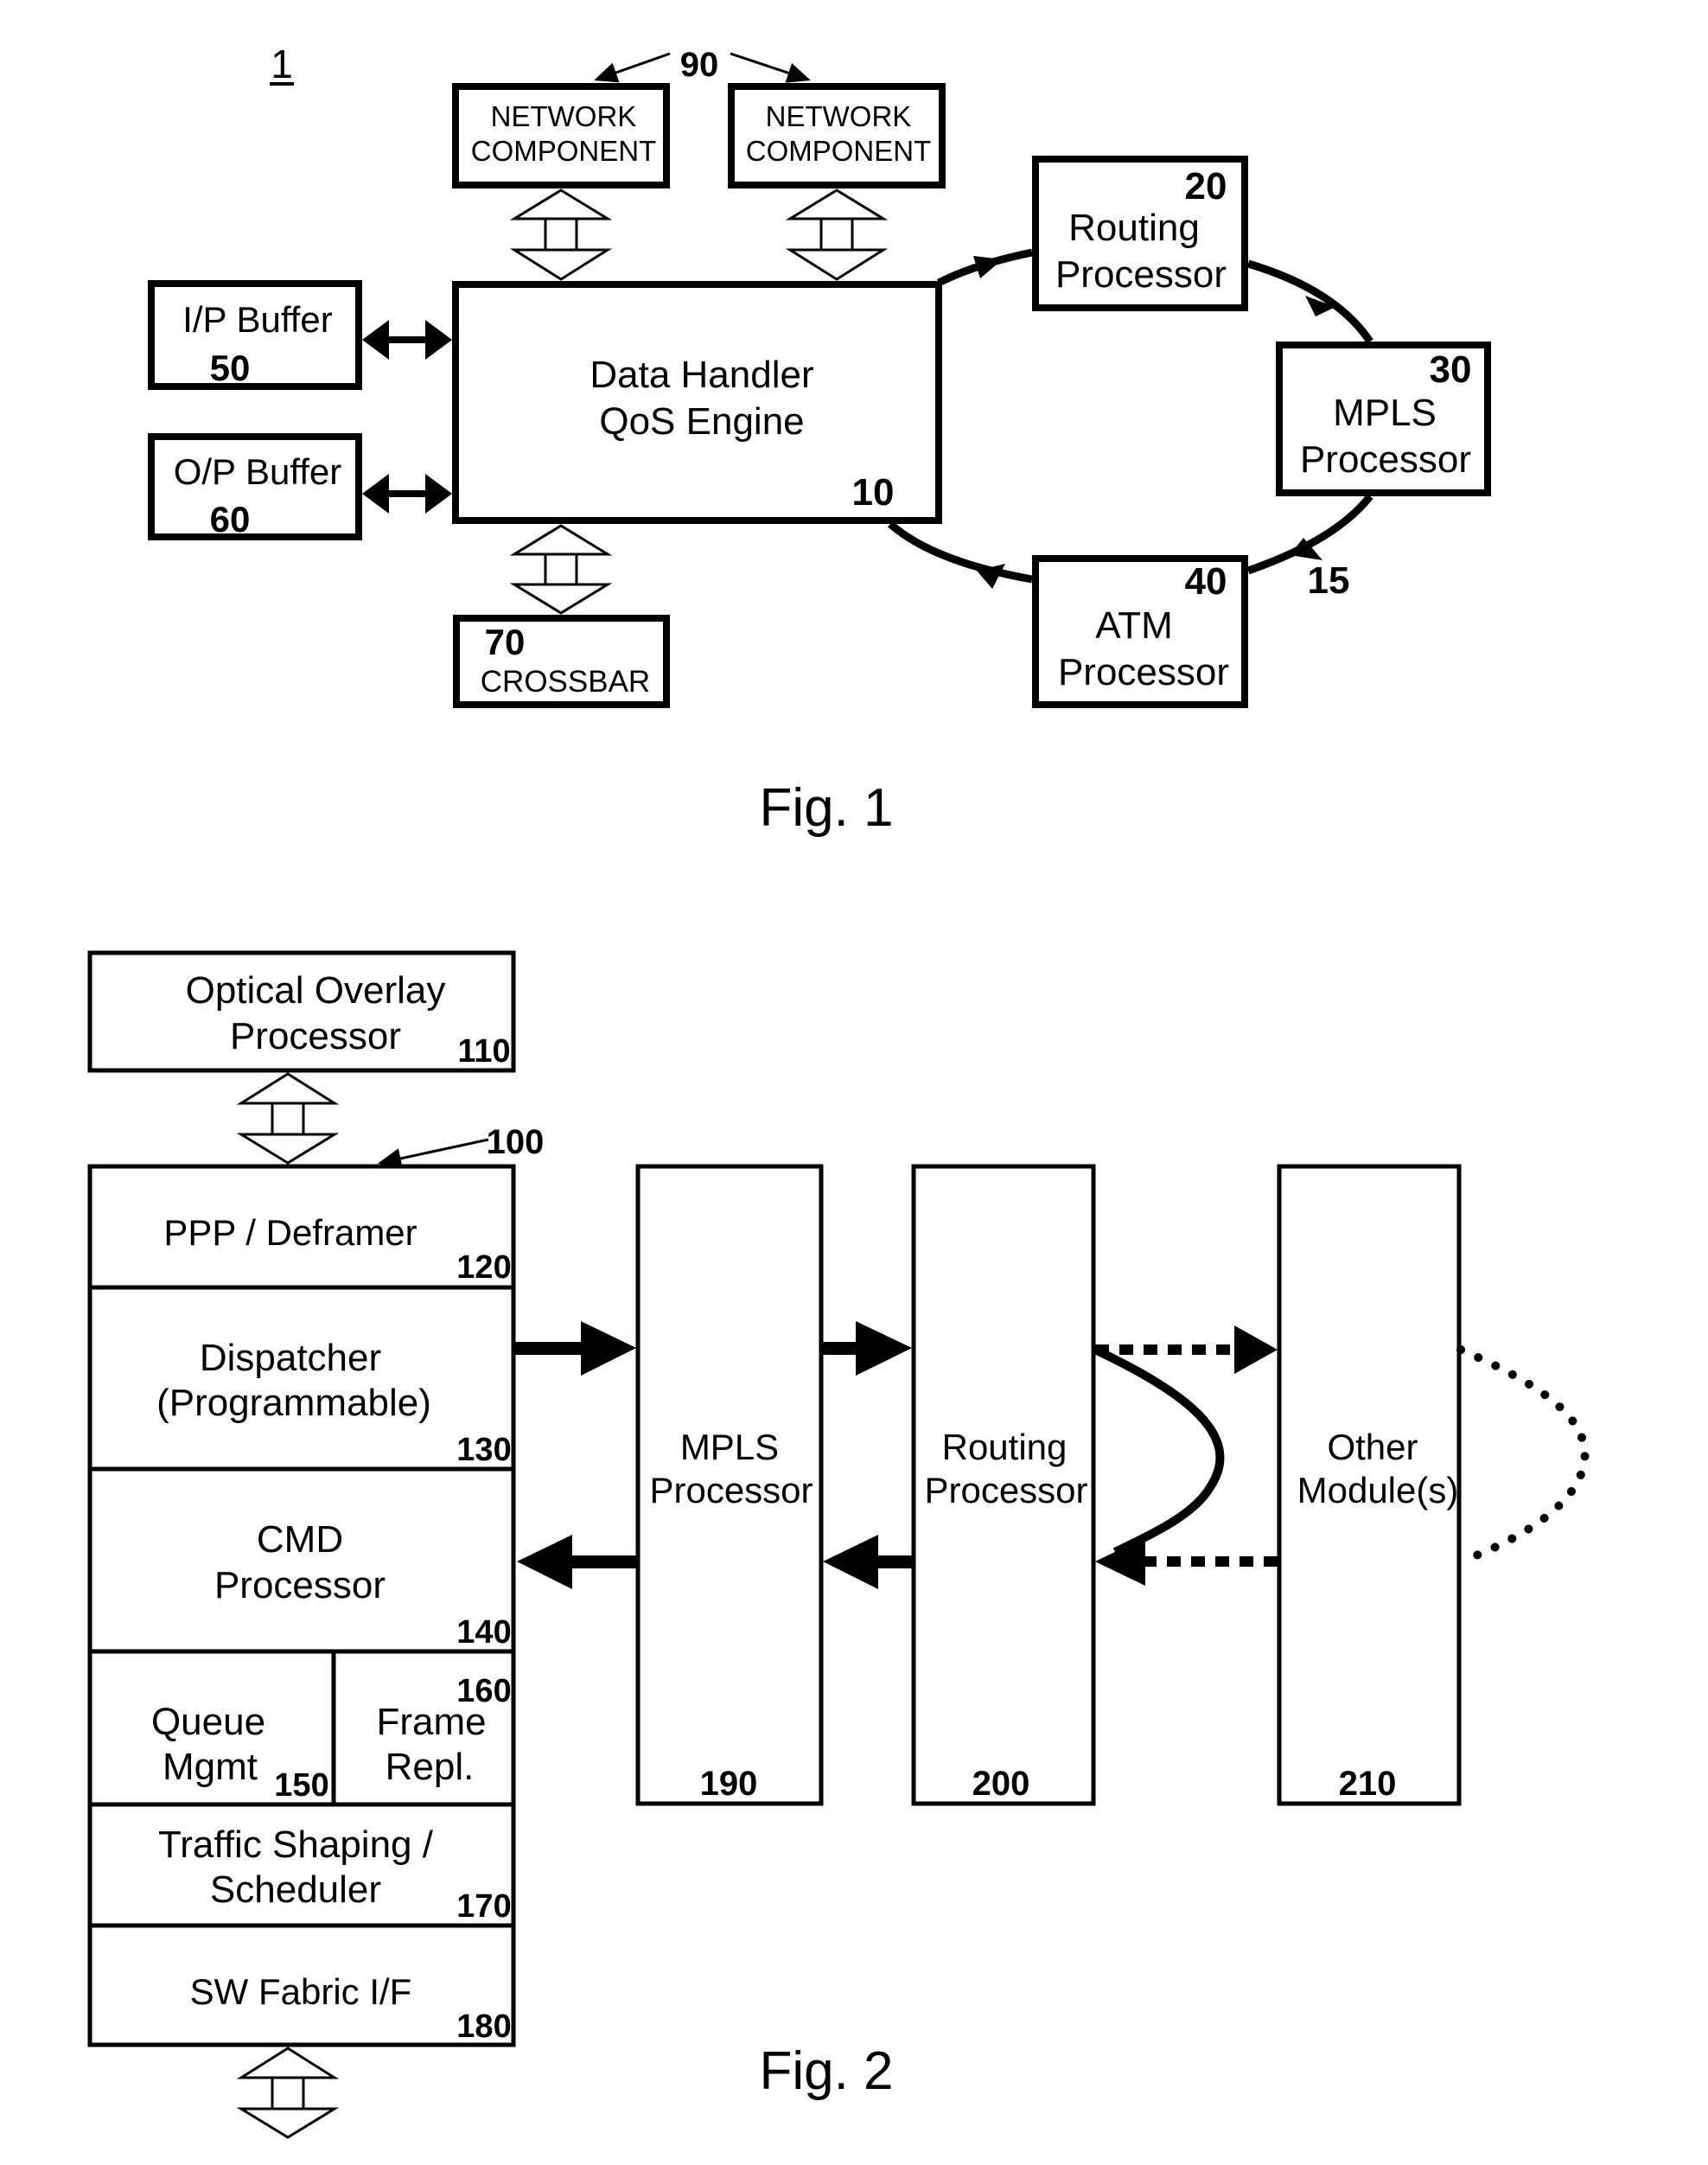 The width and height of the screenshot is (1708, 2165). I want to click on svg-text: Other, so click(1372, 1447).